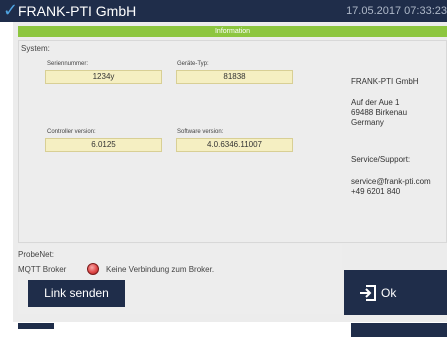  I want to click on ok-button: Ok, so click(395, 292).